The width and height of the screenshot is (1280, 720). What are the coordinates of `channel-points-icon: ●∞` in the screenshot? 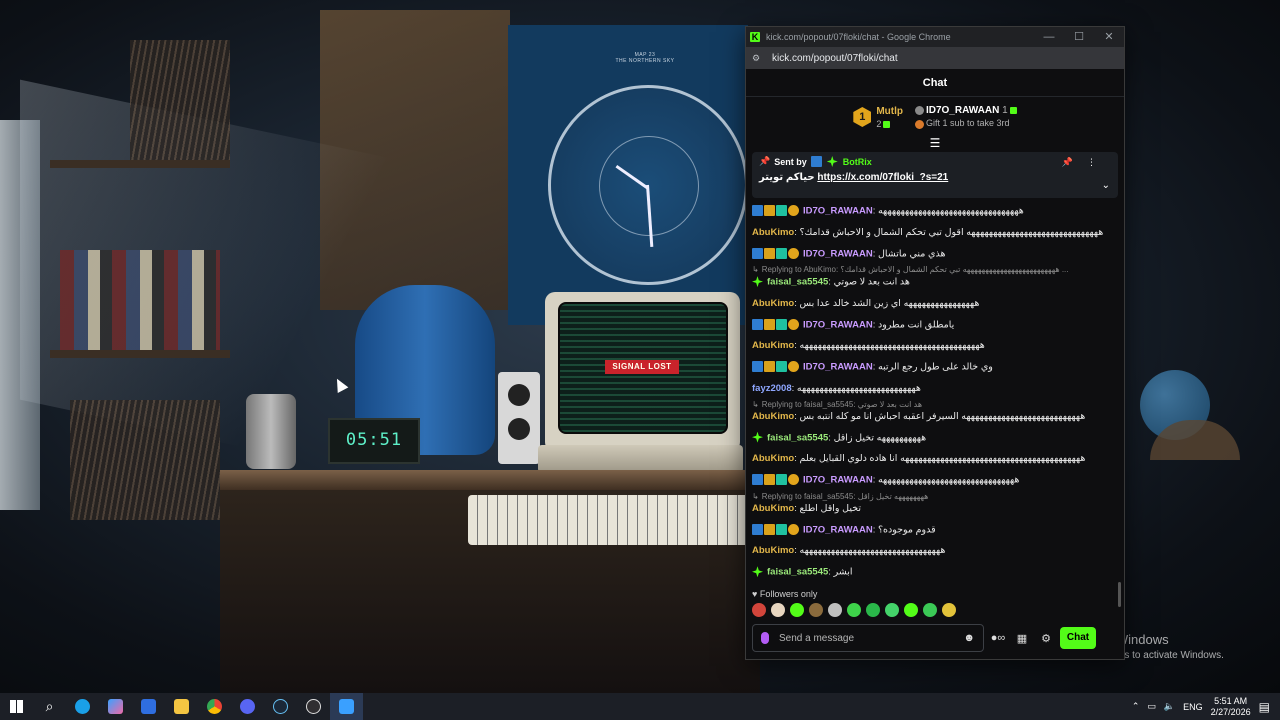 It's located at (998, 638).